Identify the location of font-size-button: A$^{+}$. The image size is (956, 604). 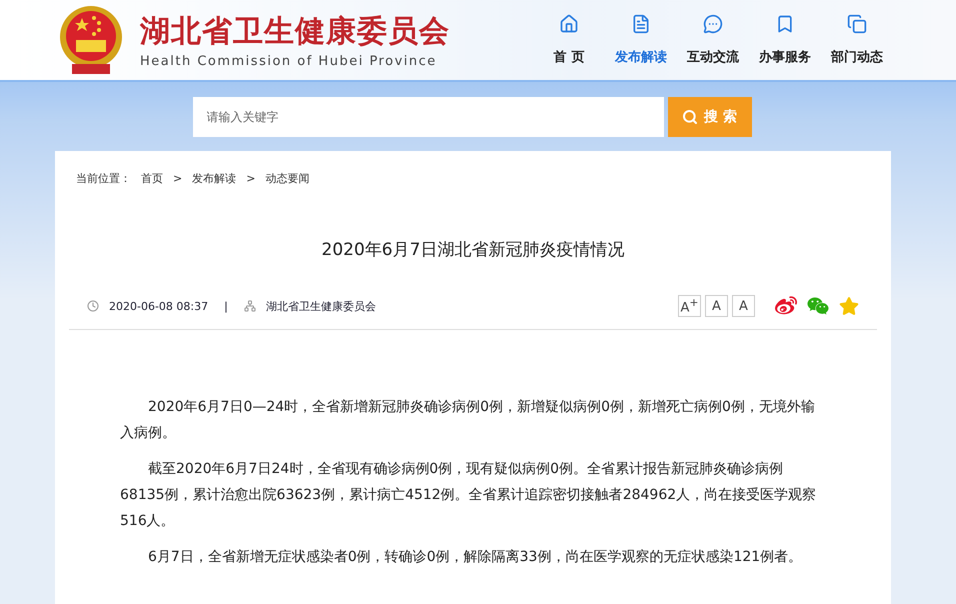
(689, 306).